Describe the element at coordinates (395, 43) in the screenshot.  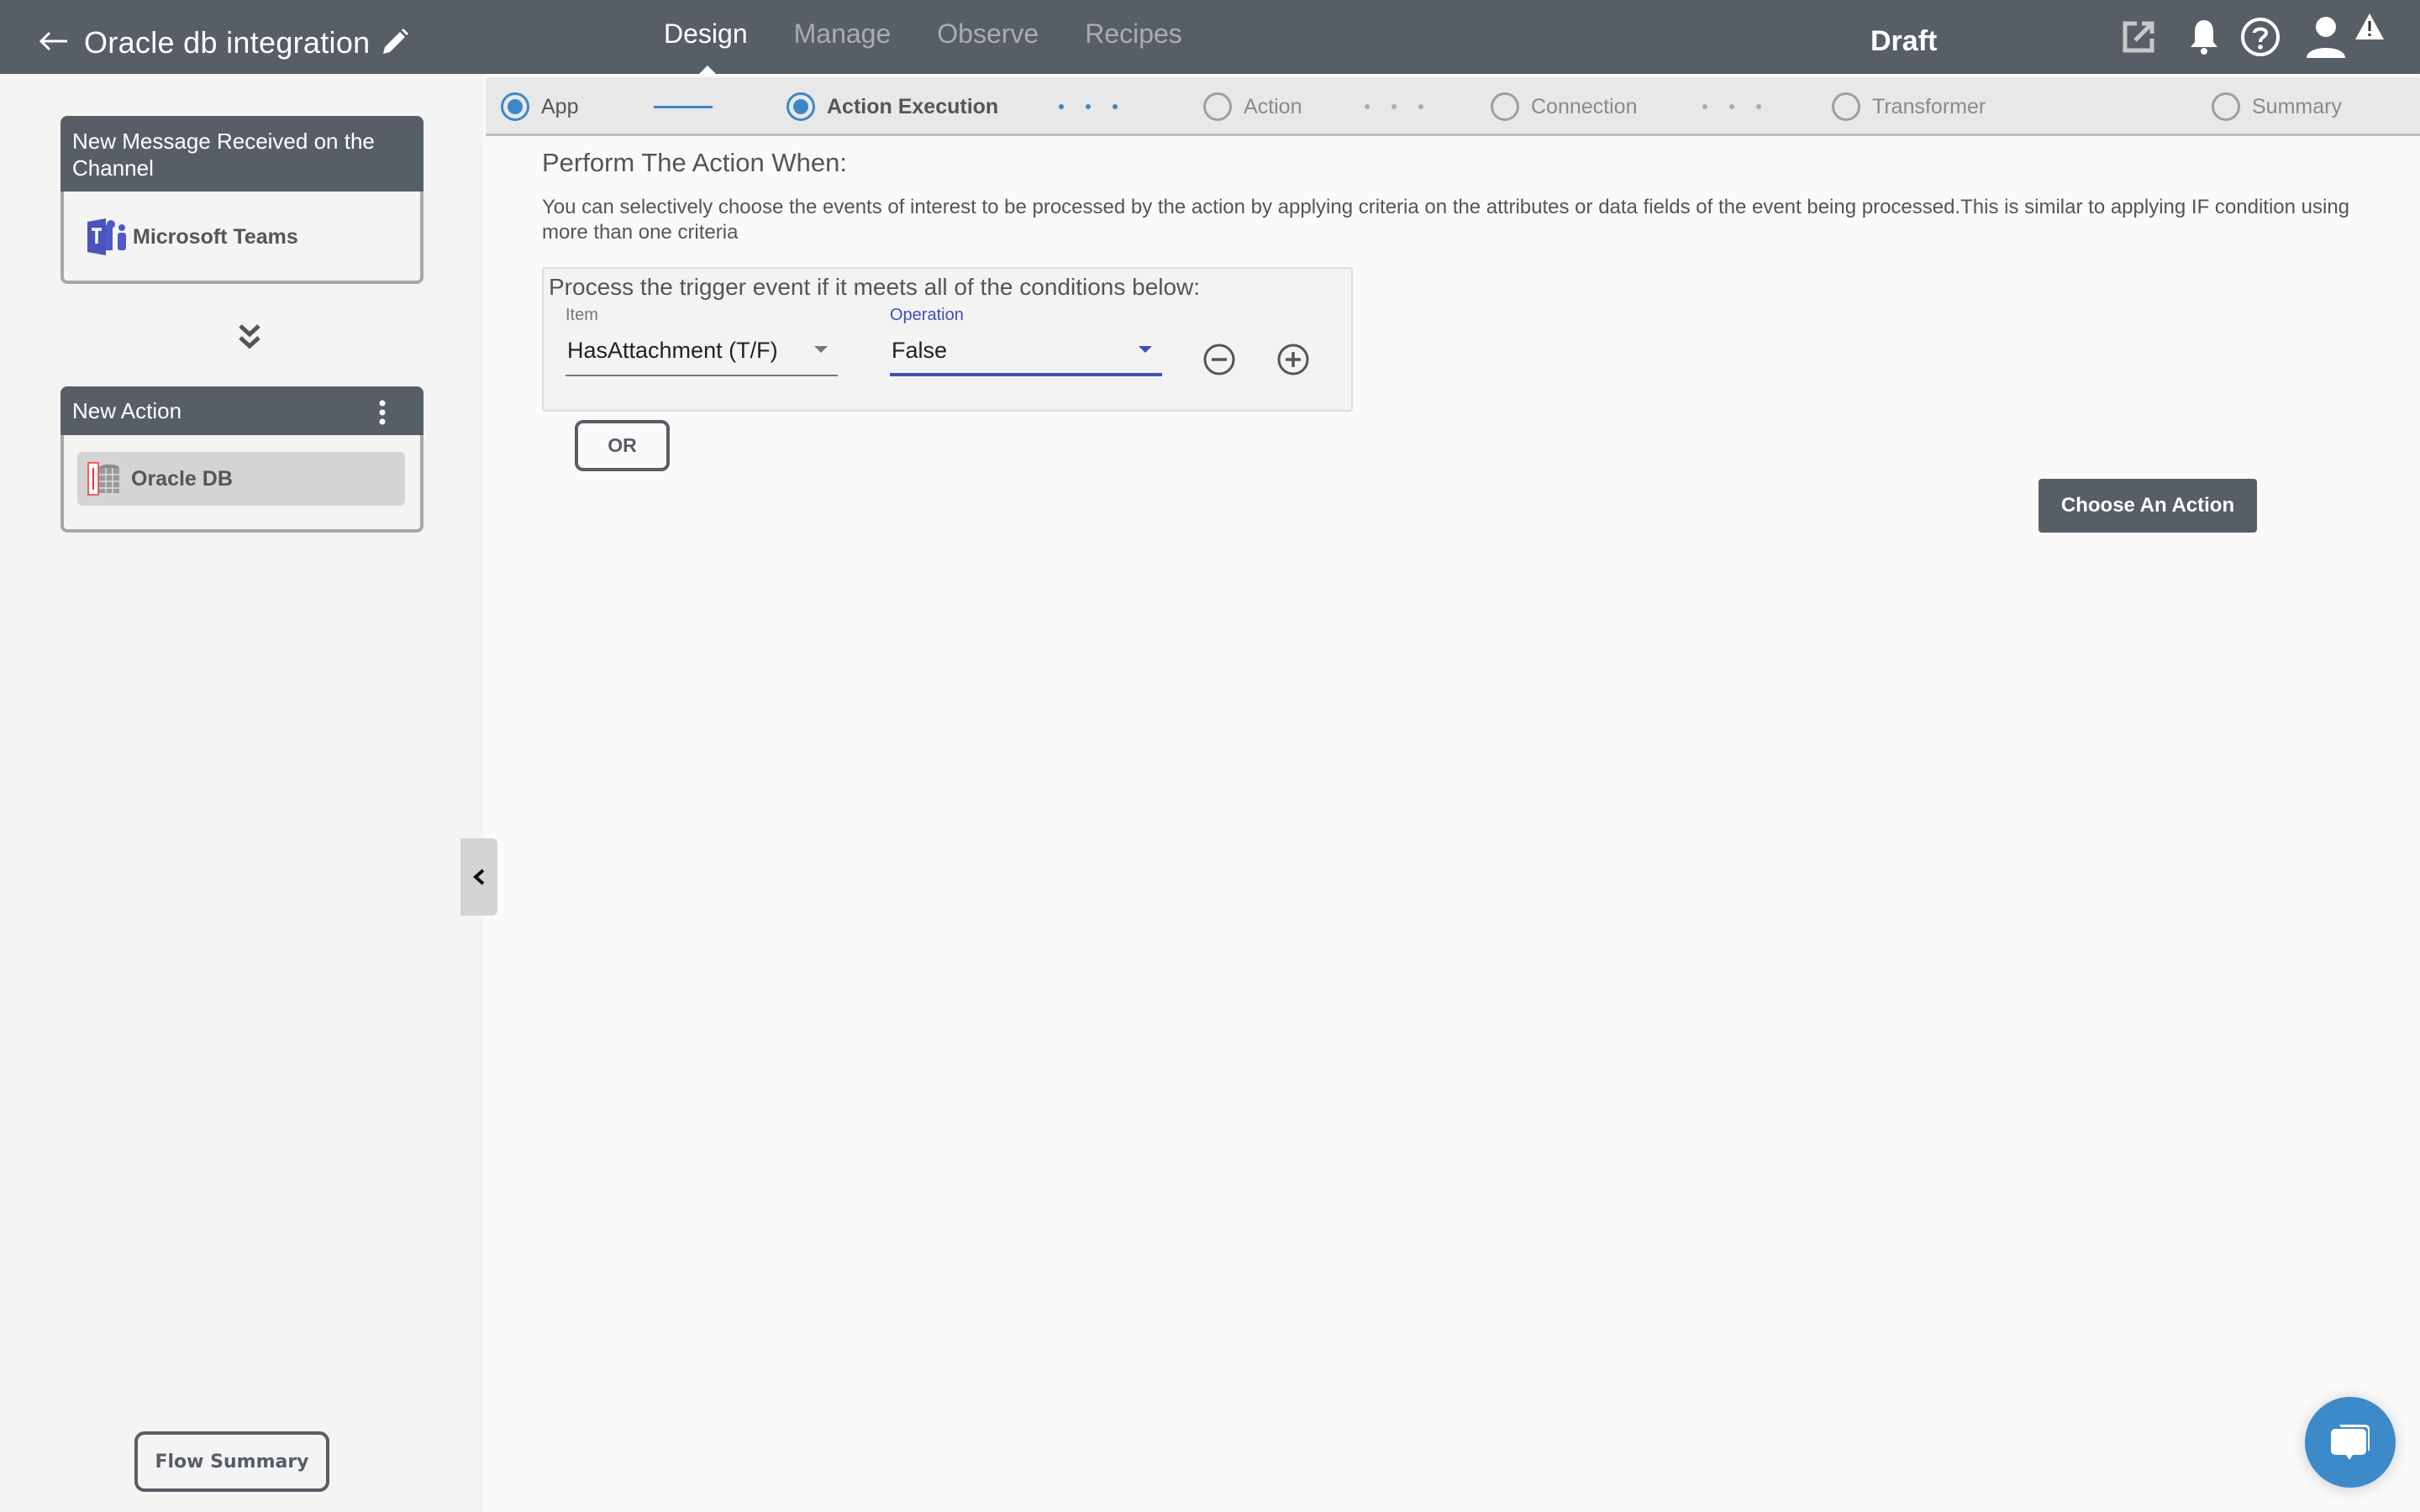
I see `pencil-edit-icon` at that location.